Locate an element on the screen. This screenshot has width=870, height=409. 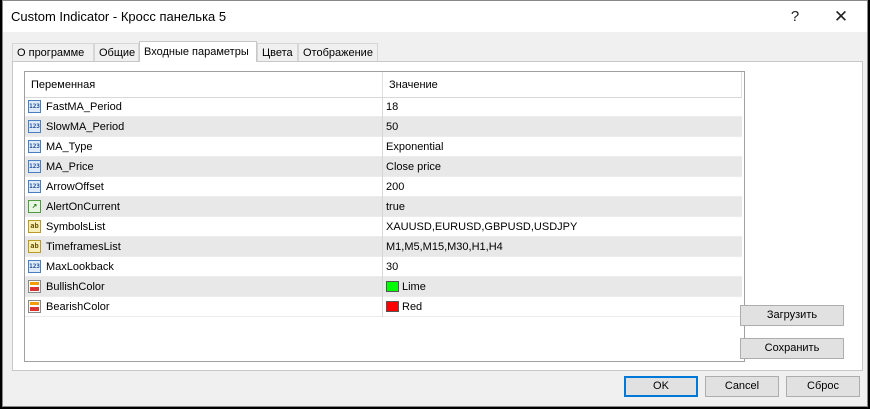
parameter-value: 18 is located at coordinates (392, 106).